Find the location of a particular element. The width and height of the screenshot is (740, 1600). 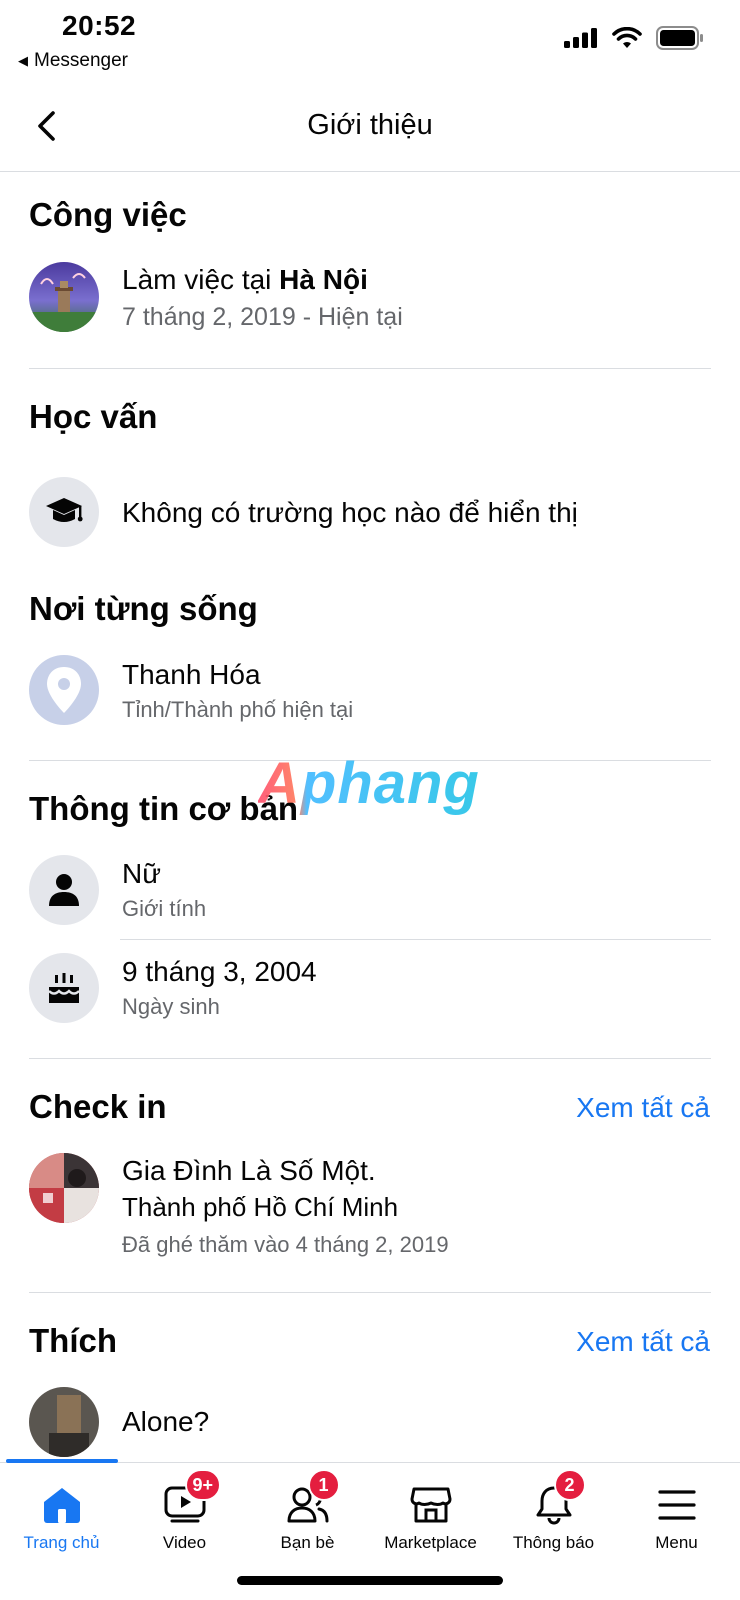

signal-icon is located at coordinates (580, 38).